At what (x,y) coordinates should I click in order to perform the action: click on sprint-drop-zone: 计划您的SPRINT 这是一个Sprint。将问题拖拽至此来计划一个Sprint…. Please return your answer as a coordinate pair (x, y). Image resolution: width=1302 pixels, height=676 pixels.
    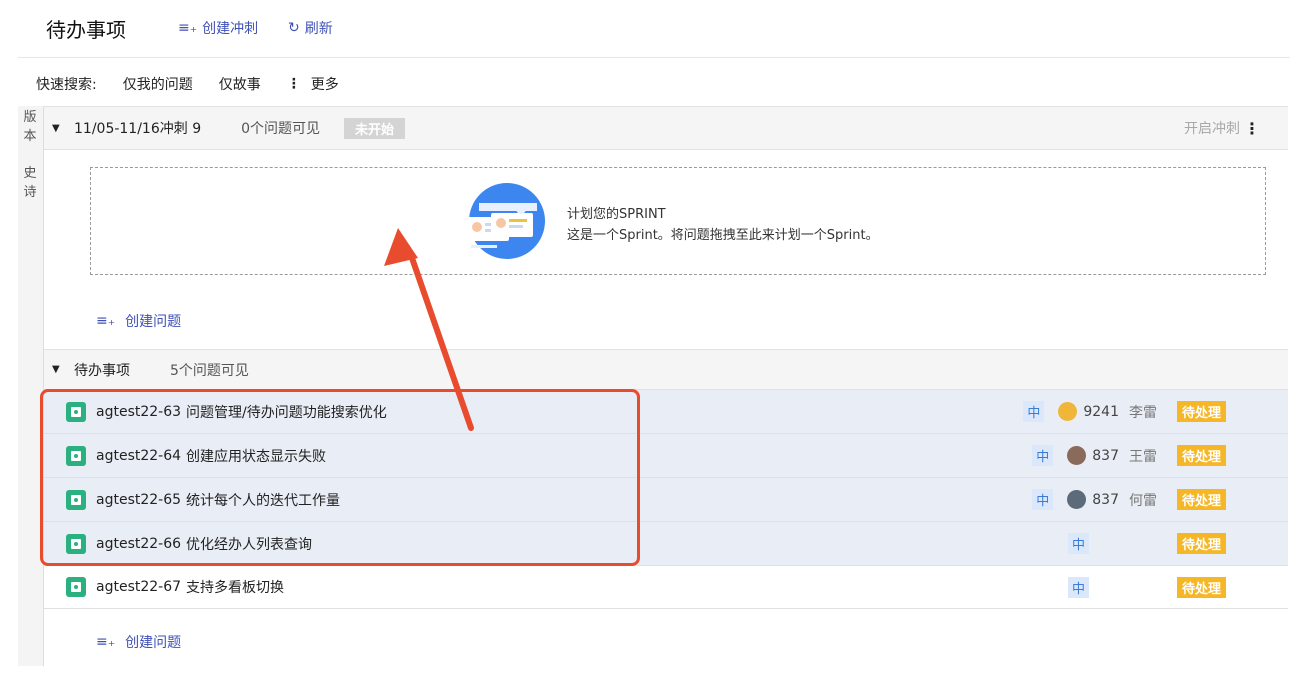
    Looking at the image, I should click on (678, 221).